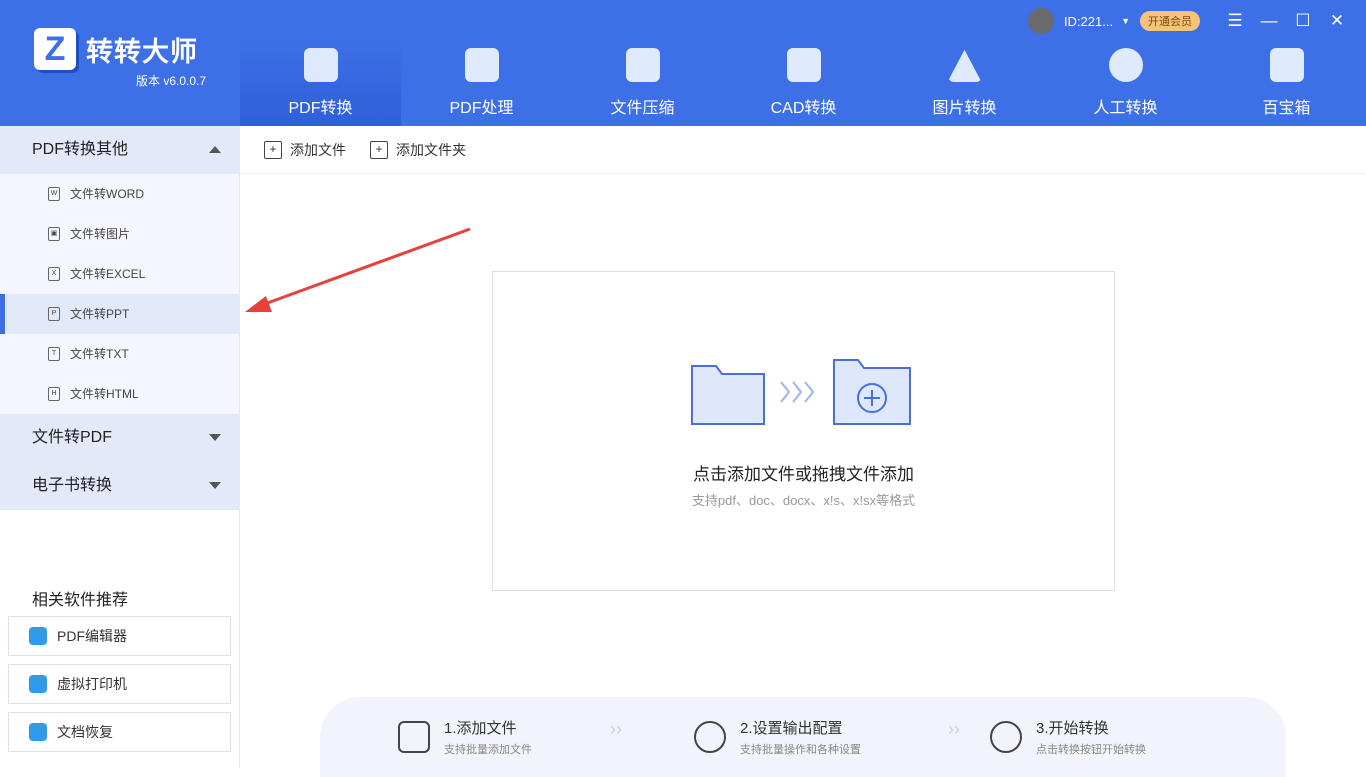 This screenshot has width=1366, height=777. I want to click on add-file-button: + 添加文件, so click(305, 150).